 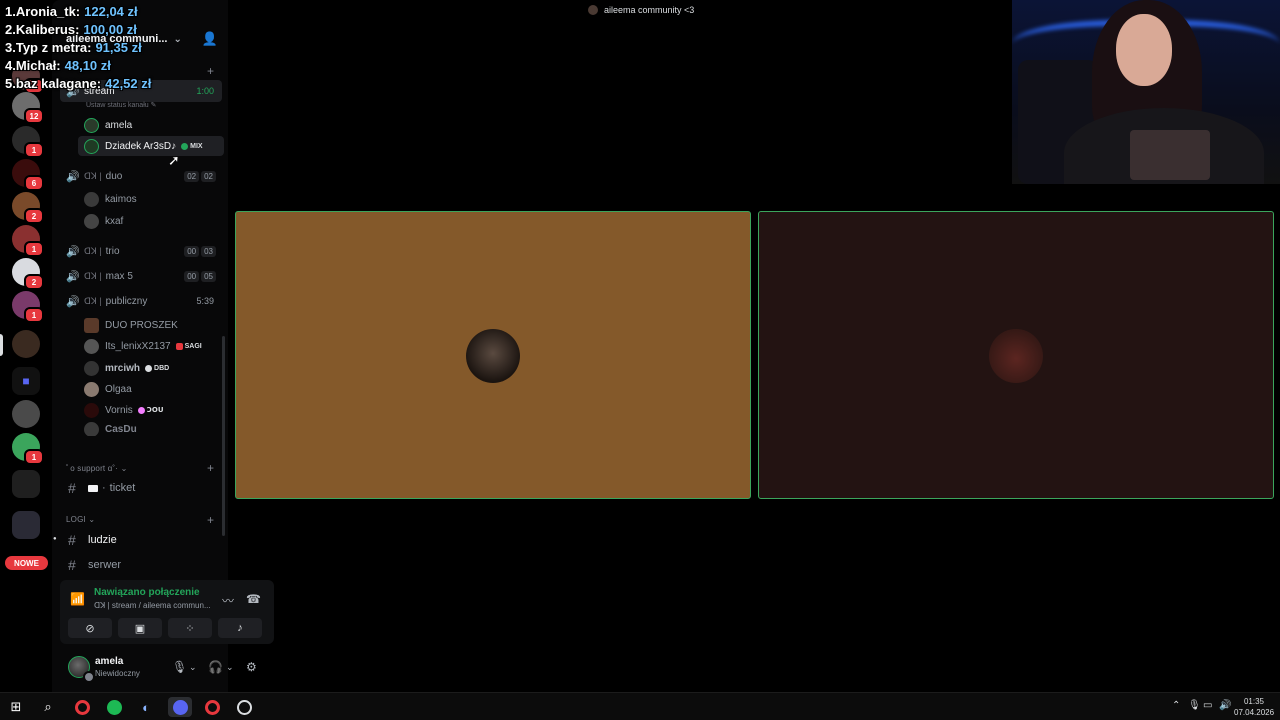 What do you see at coordinates (147, 592) in the screenshot?
I see `voice-connected-status: Nawiązano połączenie` at bounding box center [147, 592].